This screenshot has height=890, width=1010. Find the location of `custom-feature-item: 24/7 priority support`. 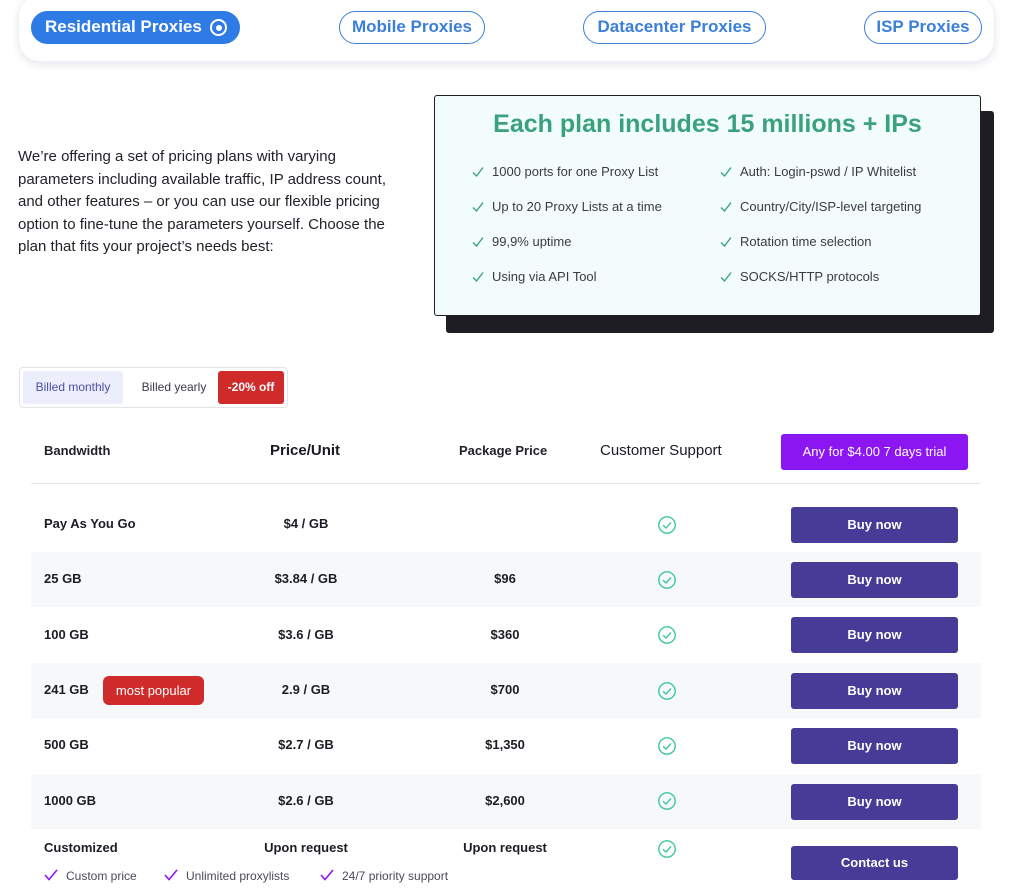

custom-feature-item: 24/7 priority support is located at coordinates (384, 876).